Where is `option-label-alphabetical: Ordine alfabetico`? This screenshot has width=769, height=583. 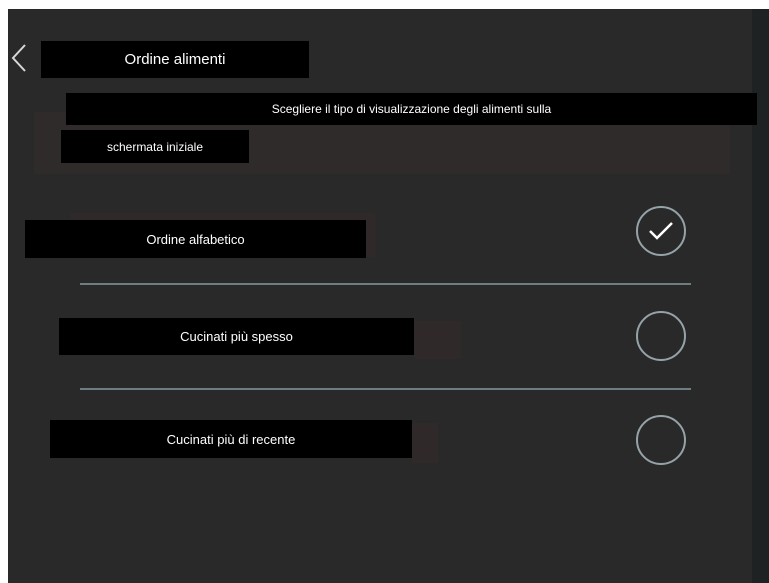
option-label-alphabetical: Ordine alfabetico is located at coordinates (195, 239).